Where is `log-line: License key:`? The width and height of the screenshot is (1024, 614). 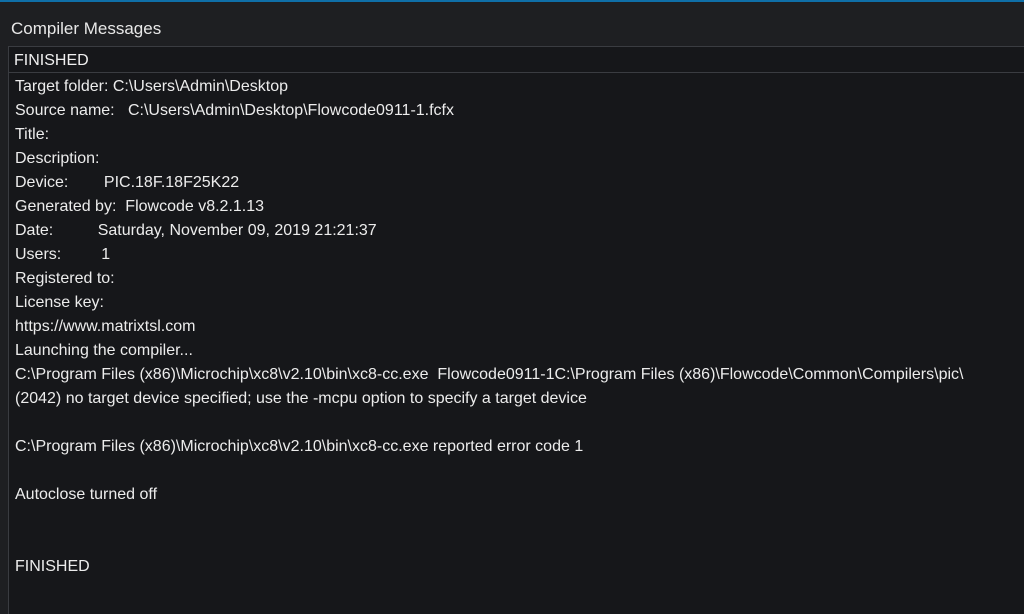 log-line: License key: is located at coordinates (59, 302).